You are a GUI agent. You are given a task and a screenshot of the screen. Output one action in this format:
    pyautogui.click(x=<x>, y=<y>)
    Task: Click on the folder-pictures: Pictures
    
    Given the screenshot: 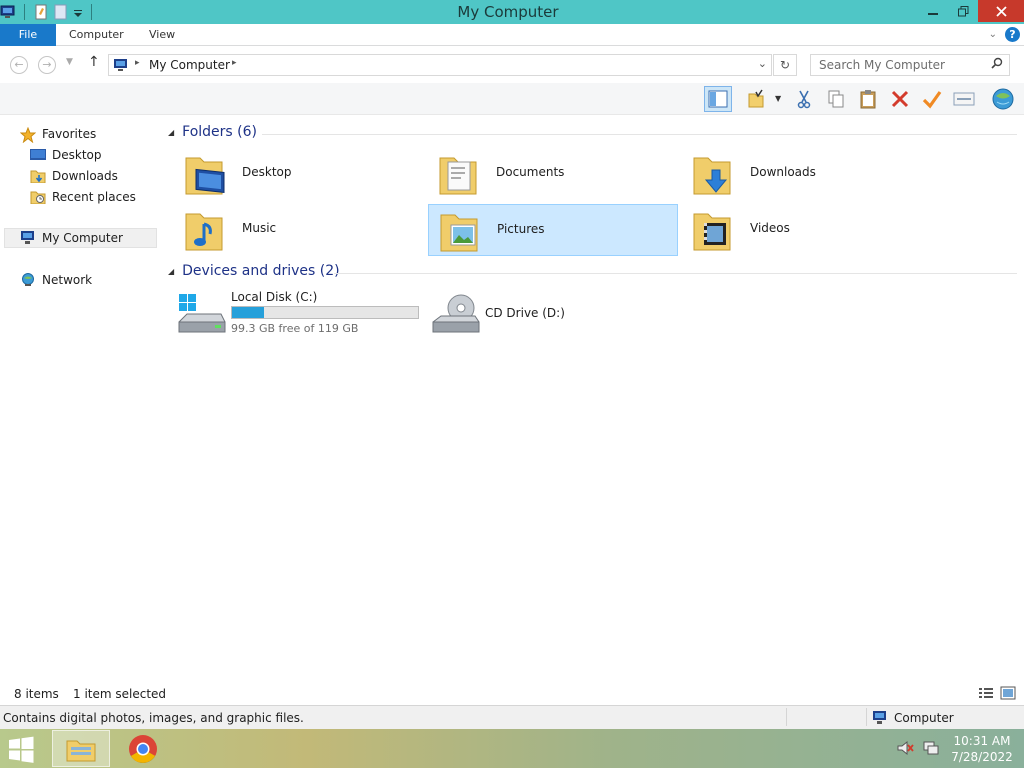 What is the action you would take?
    pyautogui.click(x=553, y=230)
    